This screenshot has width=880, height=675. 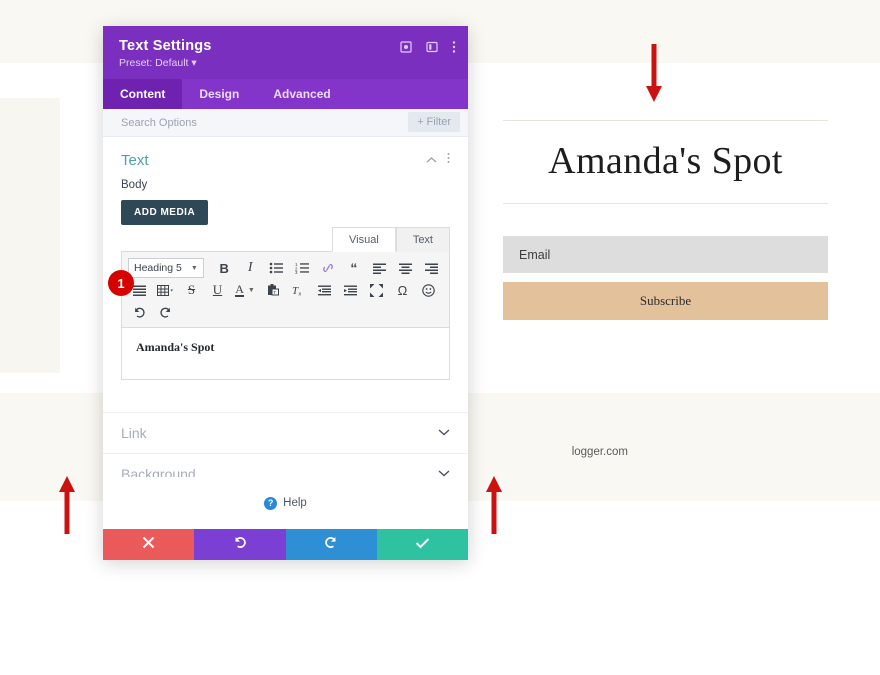 What do you see at coordinates (250, 268) in the screenshot?
I see `italic-icon: I` at bounding box center [250, 268].